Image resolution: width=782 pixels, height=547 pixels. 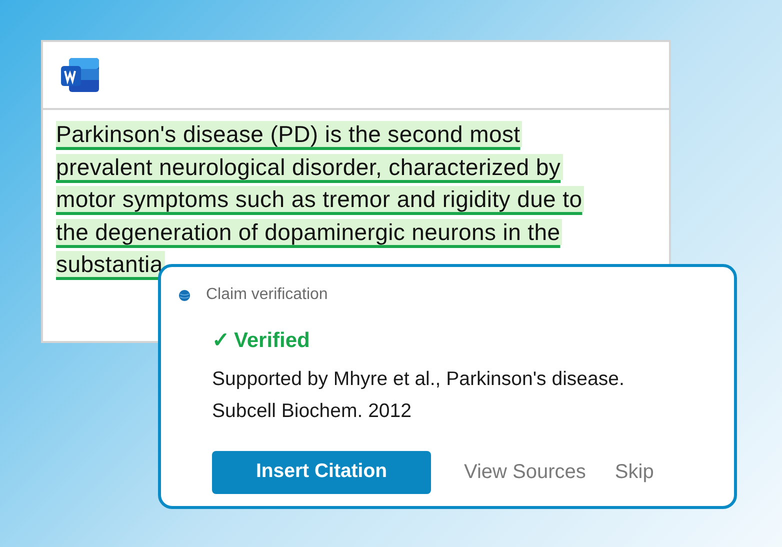 I want to click on insert-citation-button: Insert Citation, so click(x=321, y=472).